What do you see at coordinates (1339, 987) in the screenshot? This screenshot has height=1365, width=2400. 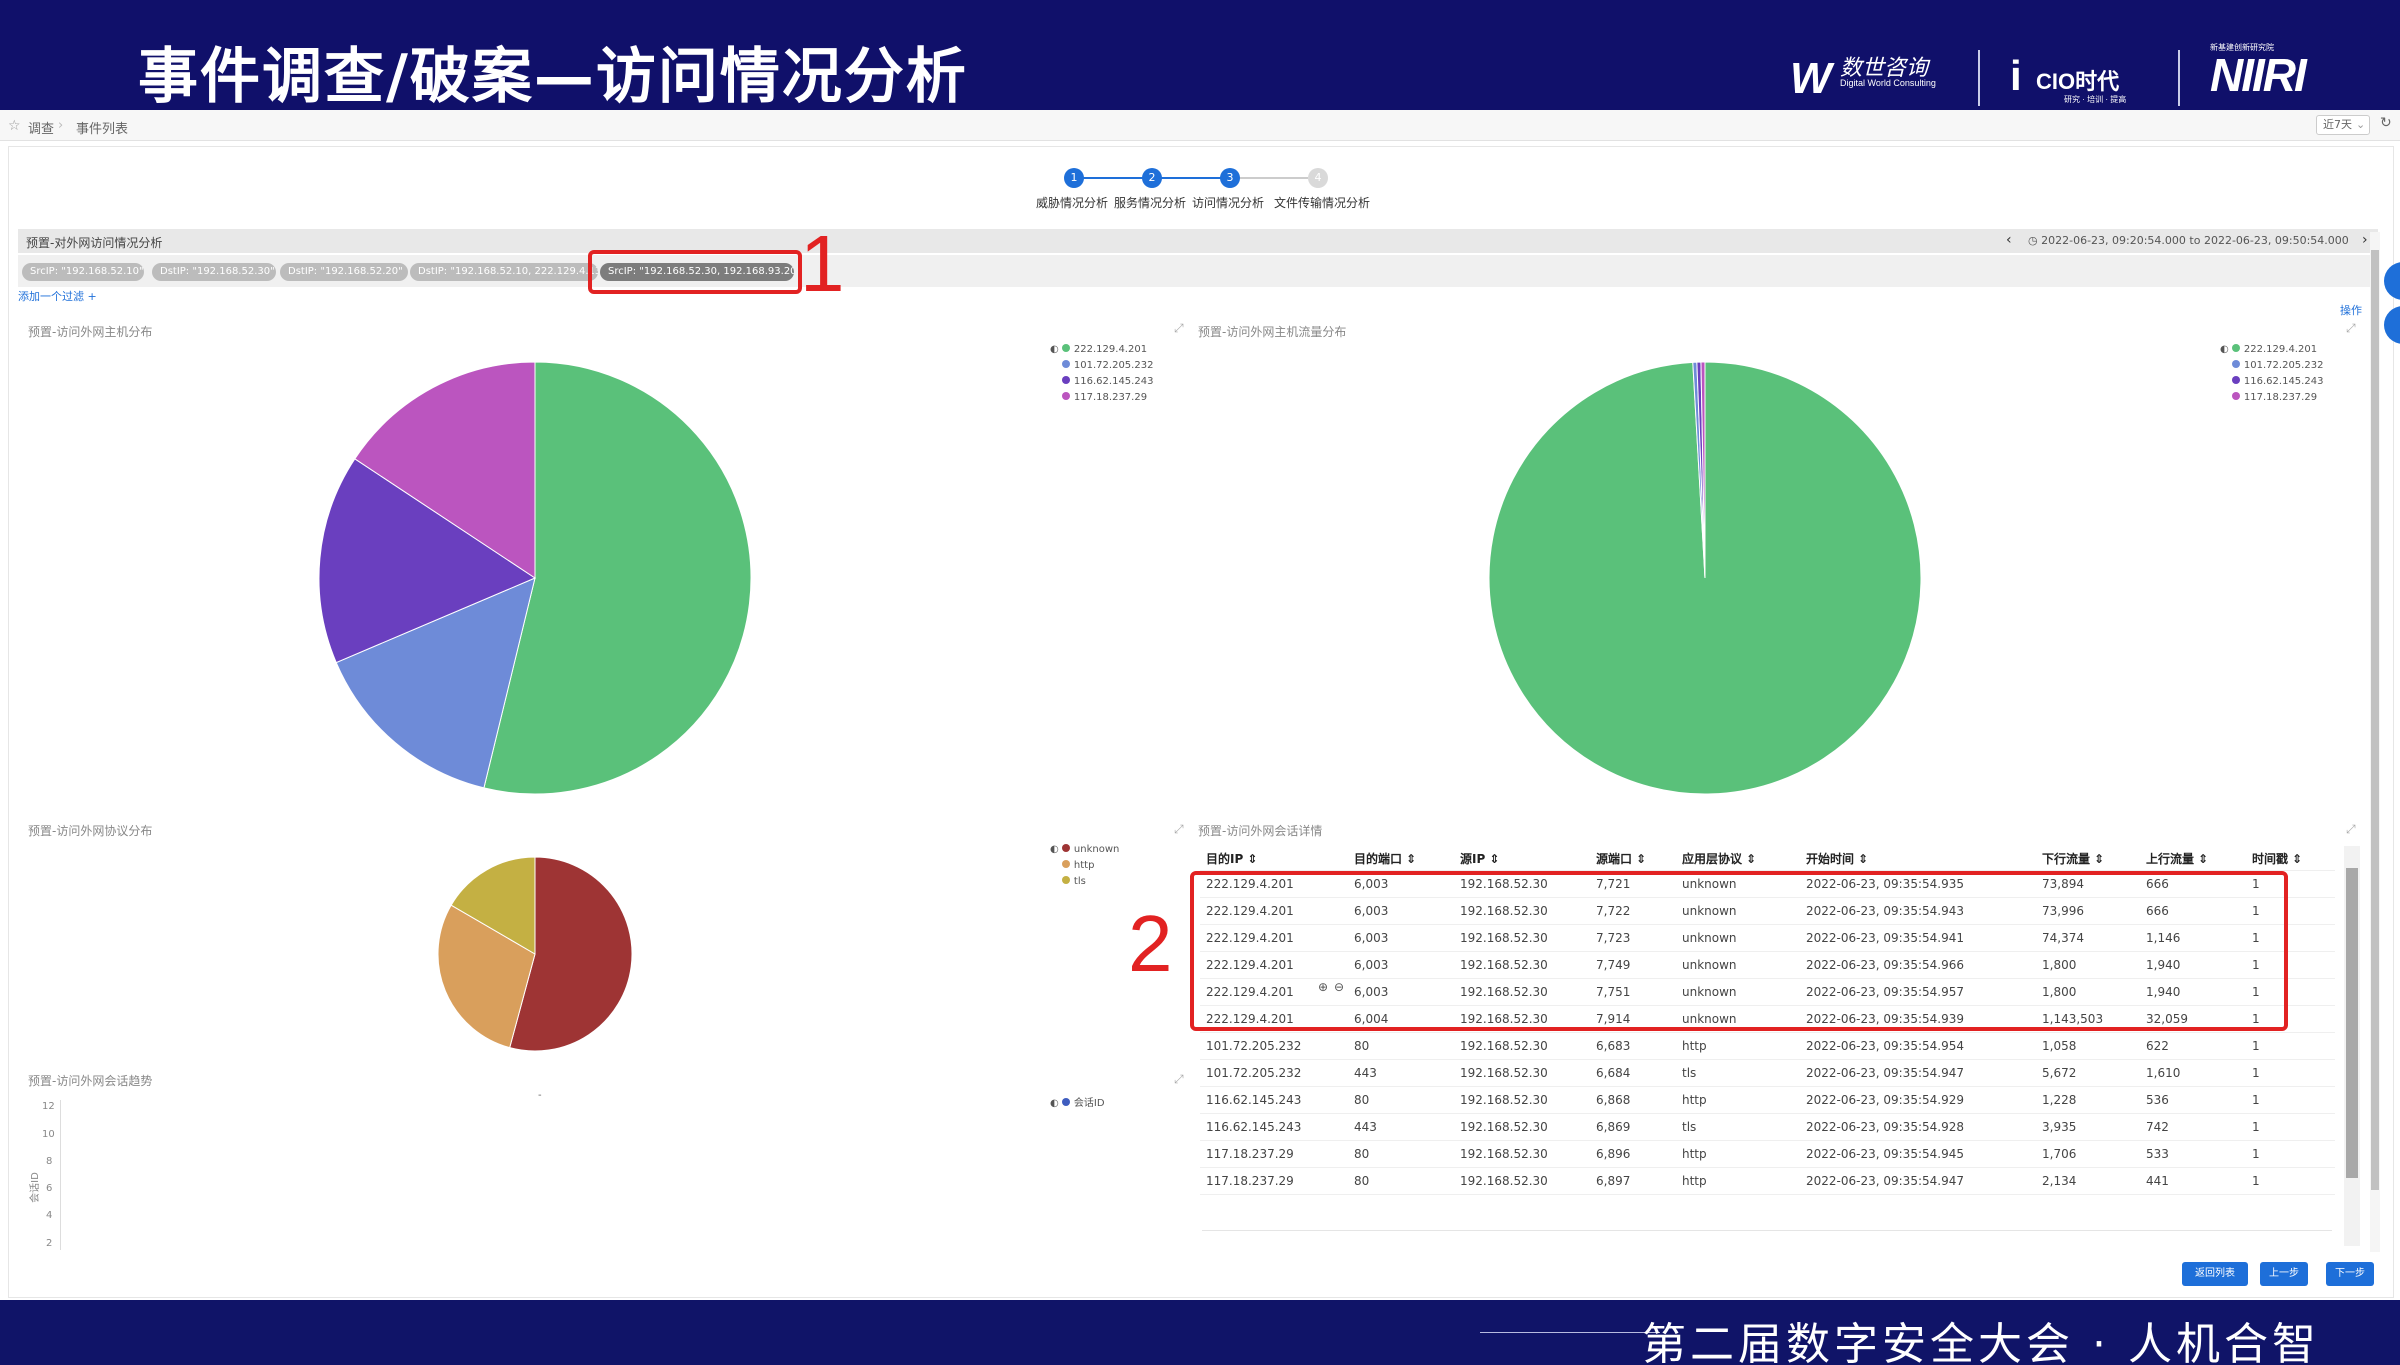 I see `zoom-out-icon: ⊖` at bounding box center [1339, 987].